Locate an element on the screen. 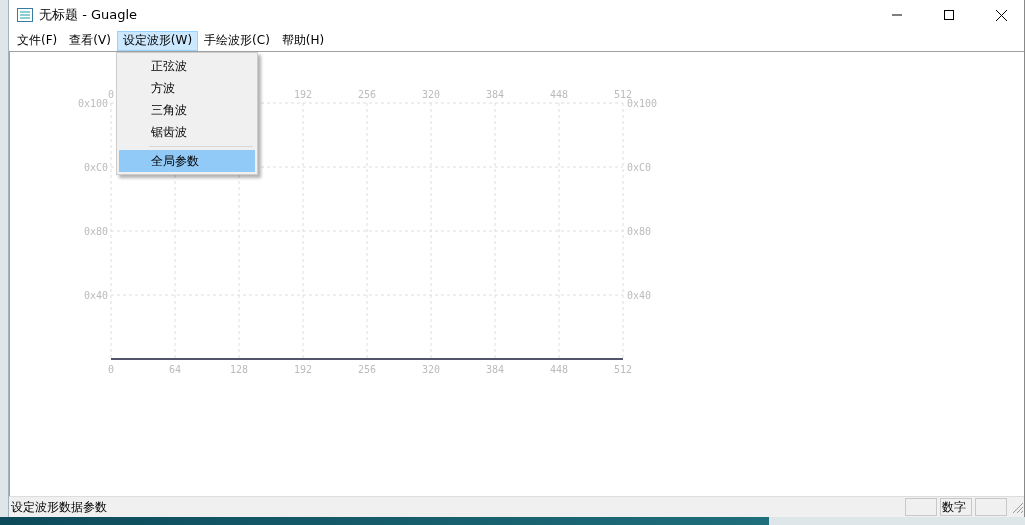 The height and width of the screenshot is (525, 1025). menu-option: 方波 is located at coordinates (186, 87).